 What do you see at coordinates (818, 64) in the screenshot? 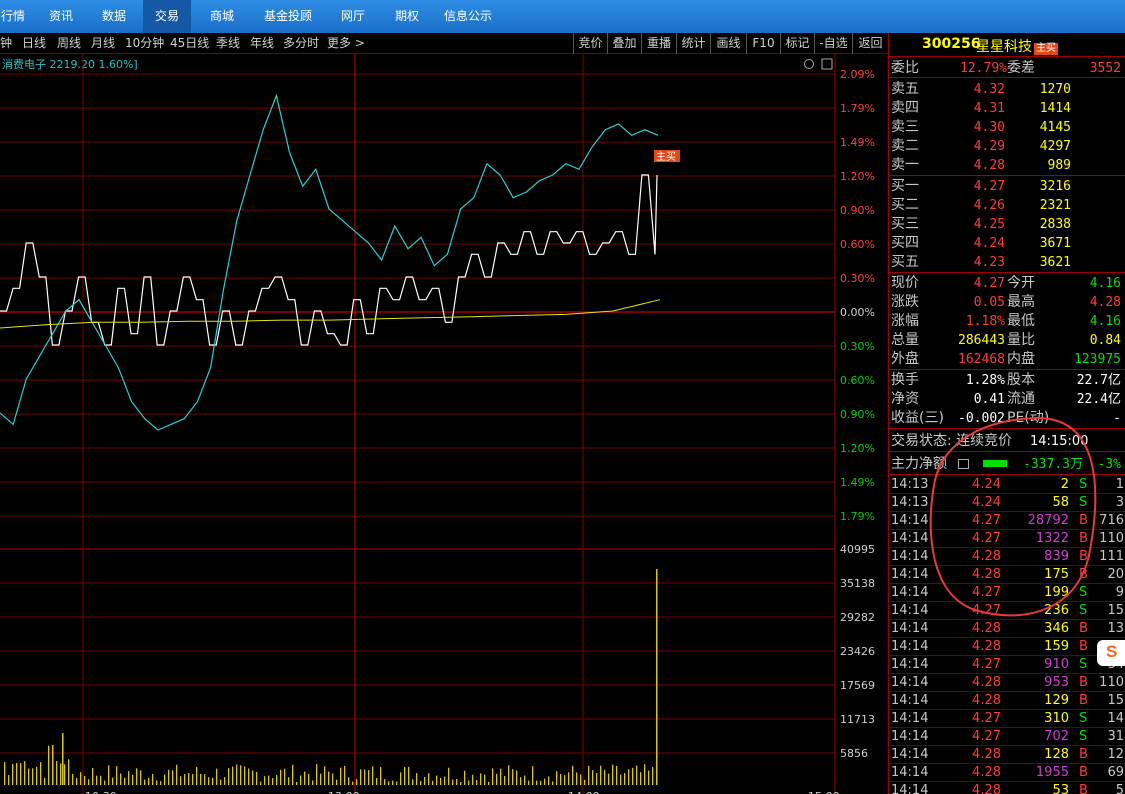
I see `chart-window-icons` at bounding box center [818, 64].